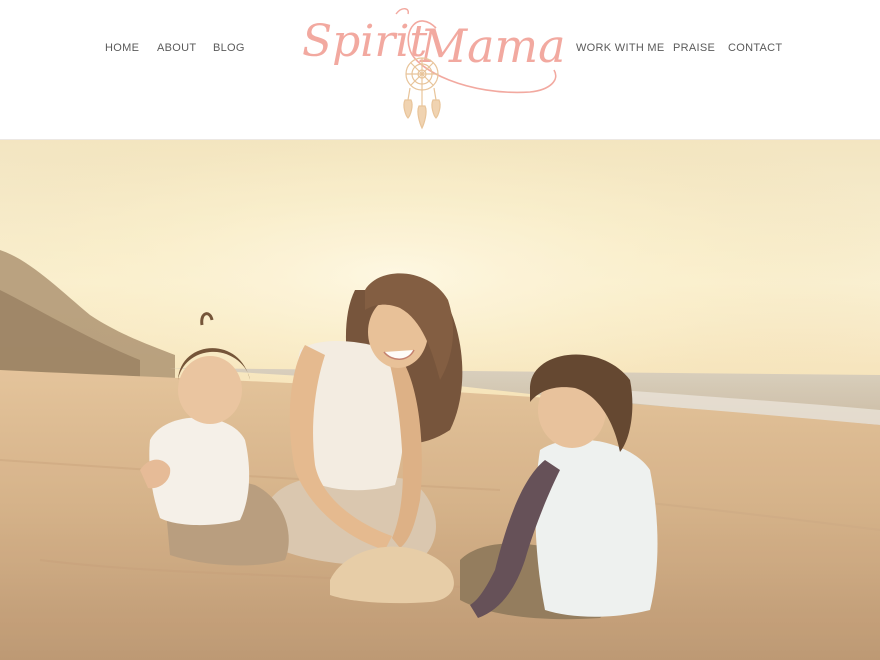  I want to click on nav-blog-link: BLOG, so click(229, 48).